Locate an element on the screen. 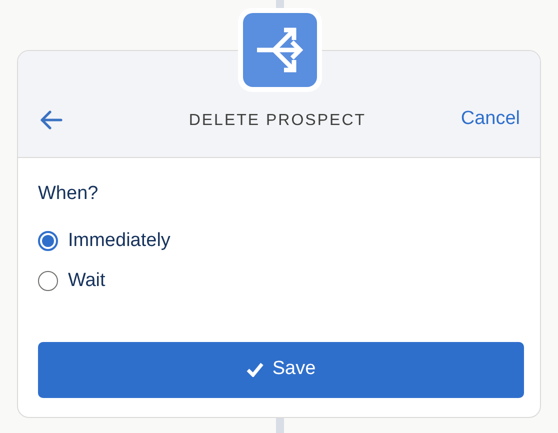 Image resolution: width=558 pixels, height=433 pixels. cancel-link: Cancel is located at coordinates (490, 118).